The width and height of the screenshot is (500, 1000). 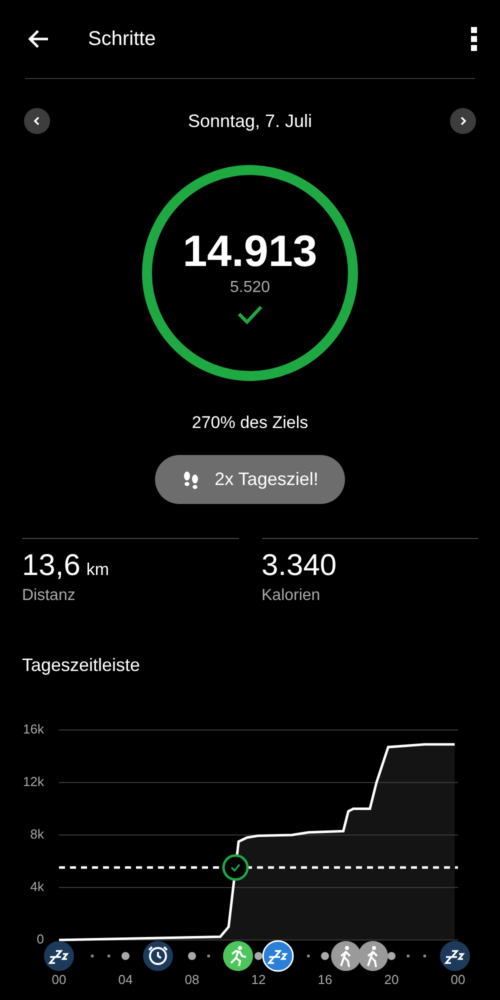 I want to click on goal-percentage: 270% des Ziels, so click(x=250, y=423).